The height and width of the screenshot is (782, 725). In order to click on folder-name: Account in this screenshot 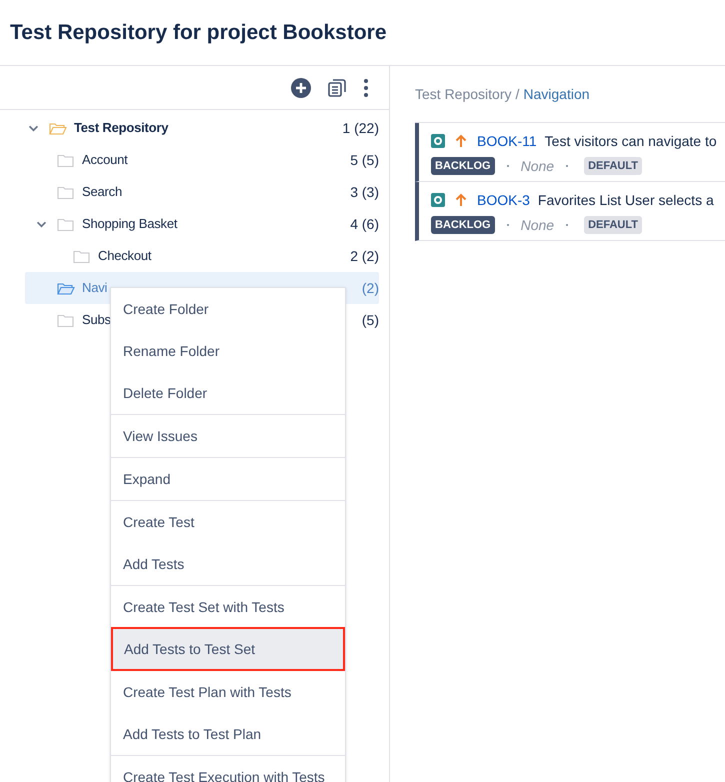, I will do `click(105, 160)`.